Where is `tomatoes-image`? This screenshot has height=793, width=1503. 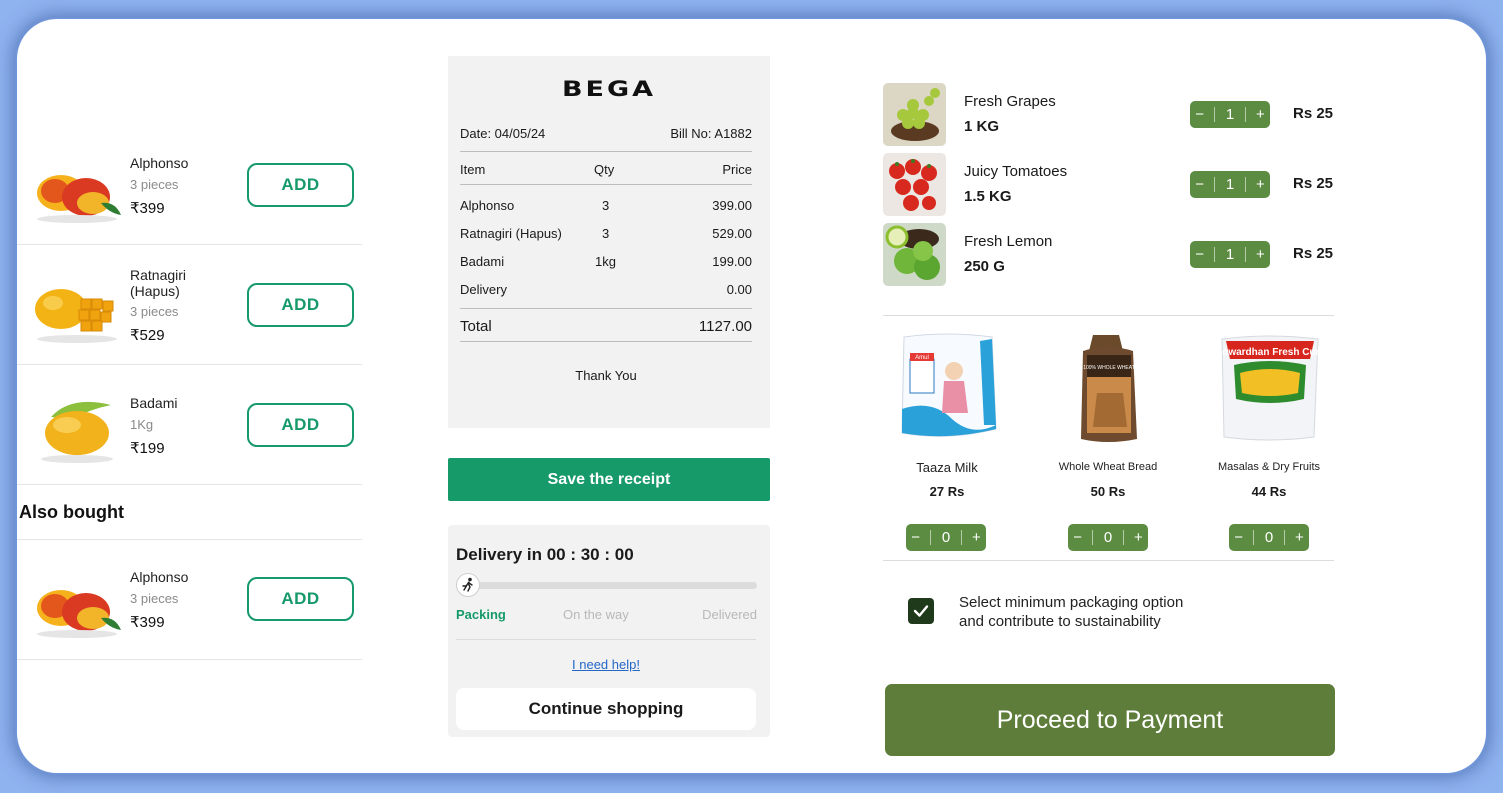
tomatoes-image is located at coordinates (914, 184).